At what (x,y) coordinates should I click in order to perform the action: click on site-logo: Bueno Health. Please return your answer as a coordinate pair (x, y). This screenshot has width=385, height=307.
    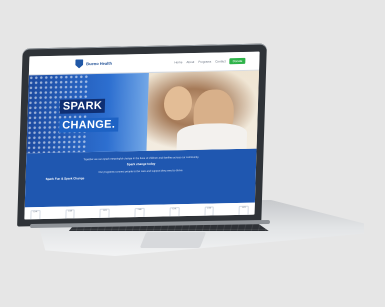
    Looking at the image, I should click on (93, 64).